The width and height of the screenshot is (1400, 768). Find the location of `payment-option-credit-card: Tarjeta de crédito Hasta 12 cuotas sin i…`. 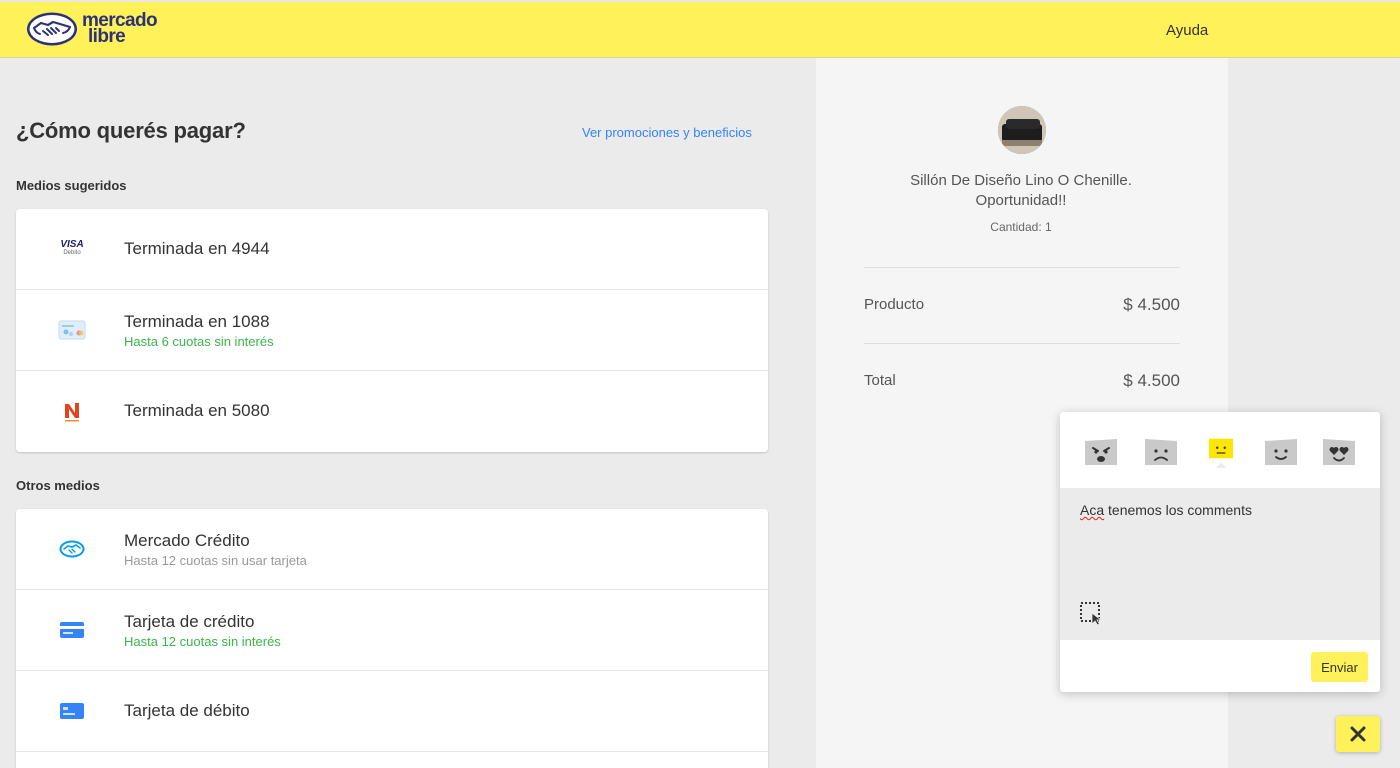

payment-option-credit-card: Tarjeta de crédito Hasta 12 cuotas sin i… is located at coordinates (392, 630).